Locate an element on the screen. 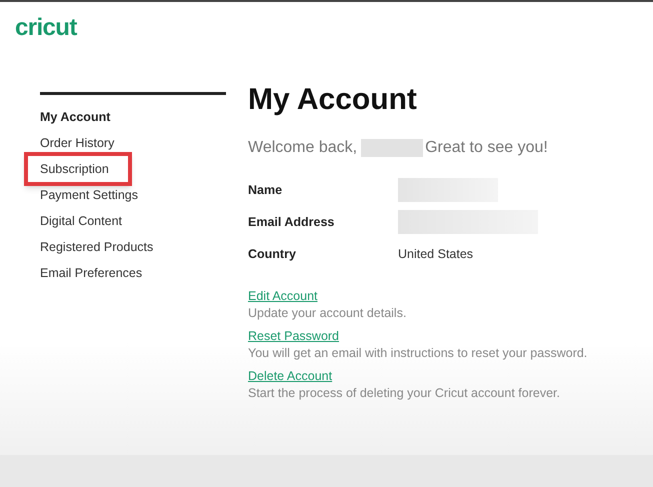 The image size is (653, 487). sidebar-item: My Account is located at coordinates (75, 117).